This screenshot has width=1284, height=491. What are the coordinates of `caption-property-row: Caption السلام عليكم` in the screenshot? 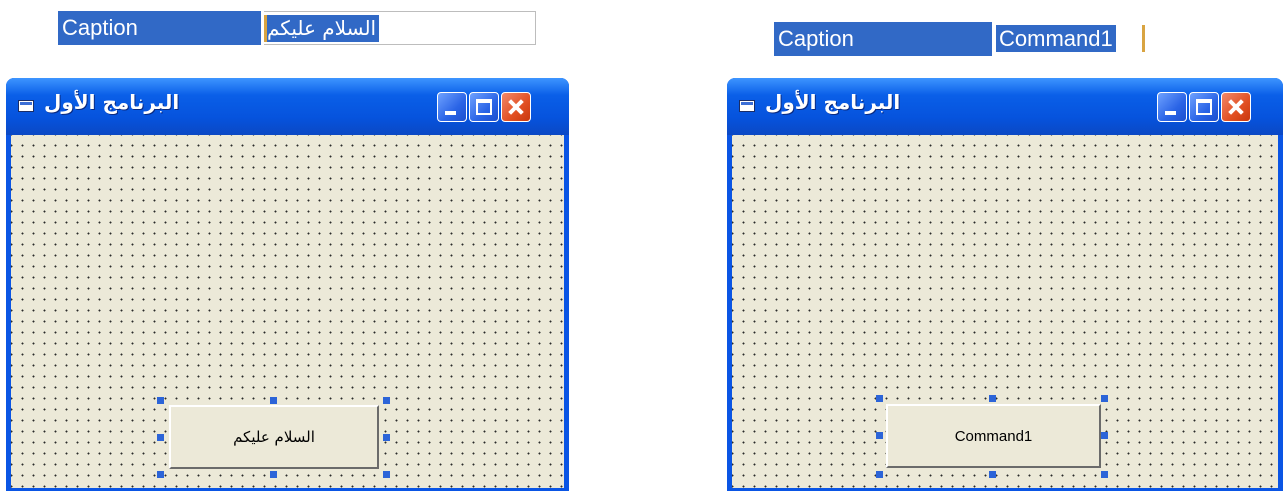 It's located at (297, 28).